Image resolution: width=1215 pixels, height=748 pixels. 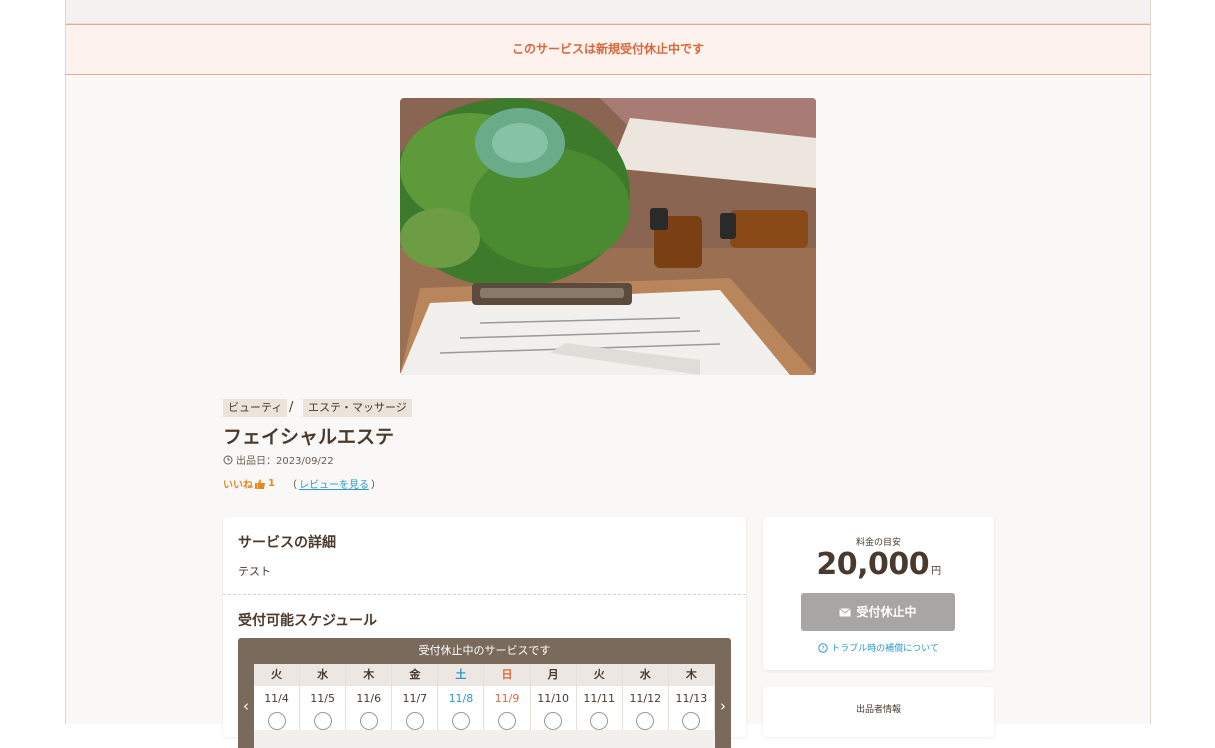 What do you see at coordinates (238, 485) in the screenshot?
I see `likes-label: いいね` at bounding box center [238, 485].